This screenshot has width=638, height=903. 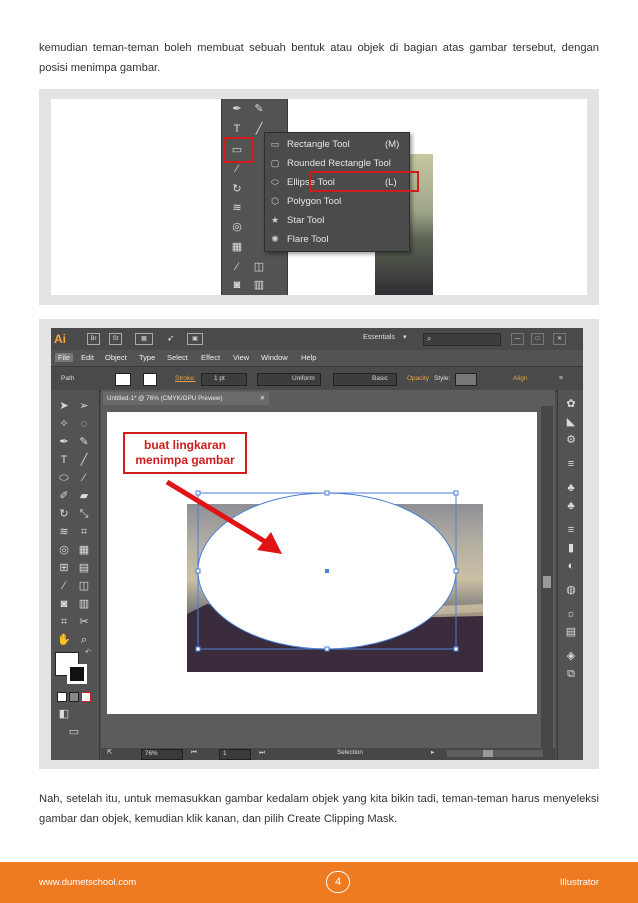 What do you see at coordinates (194, 753) in the screenshot?
I see `first-artboard-icon: ⏮` at bounding box center [194, 753].